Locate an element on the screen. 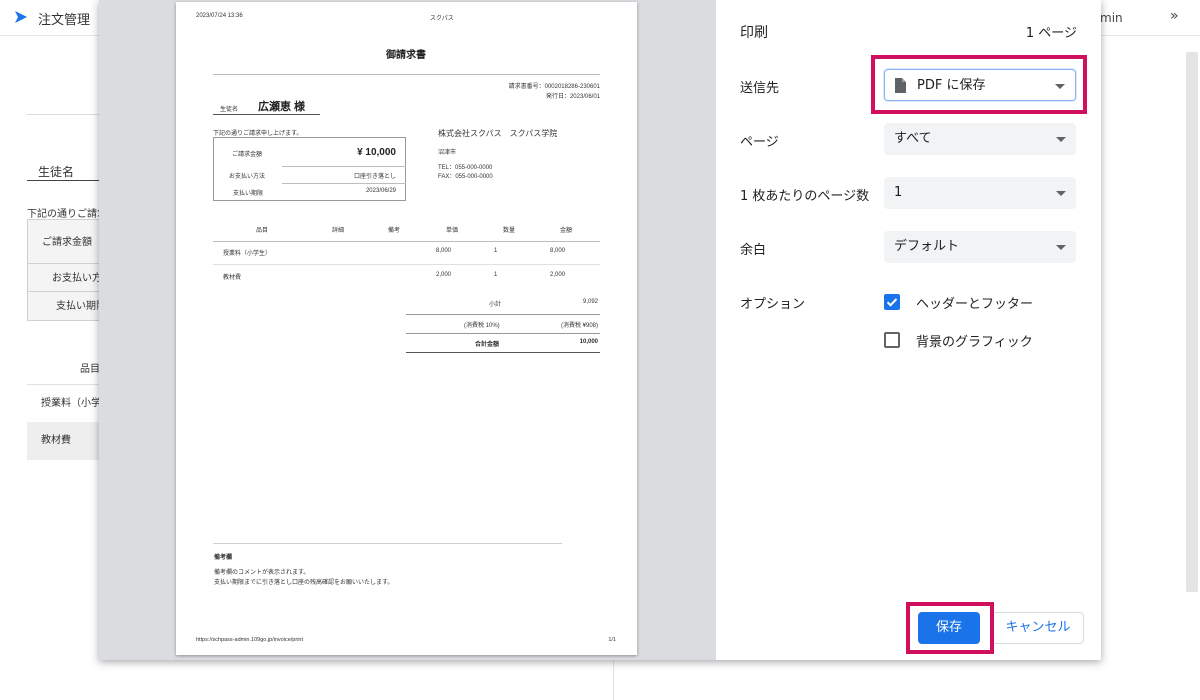  app-logo-icon is located at coordinates (21, 17).